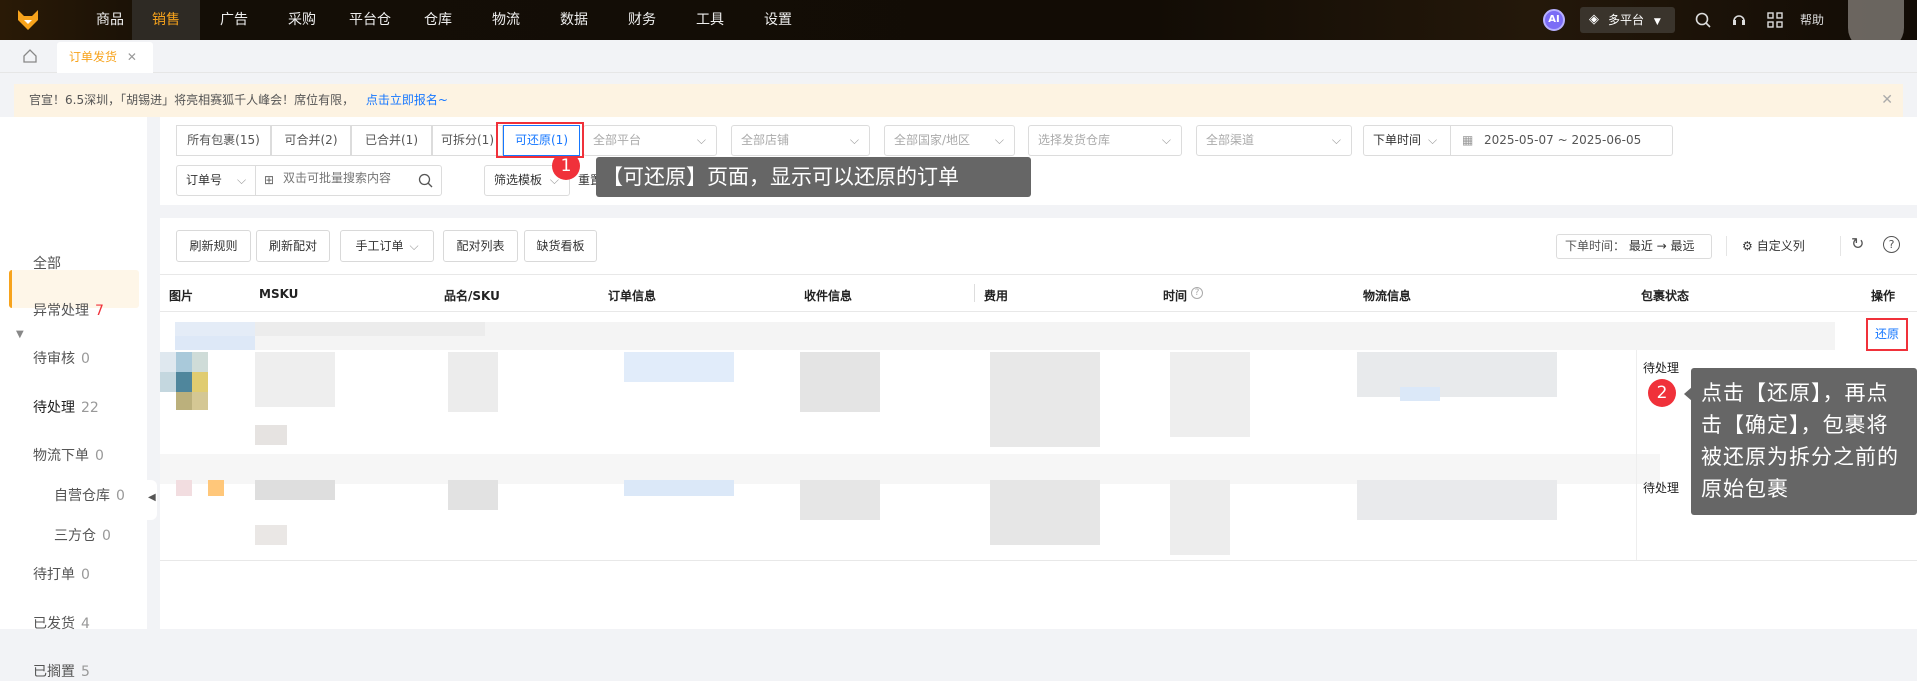 The height and width of the screenshot is (681, 1917). What do you see at coordinates (1397, 140) in the screenshot?
I see `time-type-select: 下单时间` at bounding box center [1397, 140].